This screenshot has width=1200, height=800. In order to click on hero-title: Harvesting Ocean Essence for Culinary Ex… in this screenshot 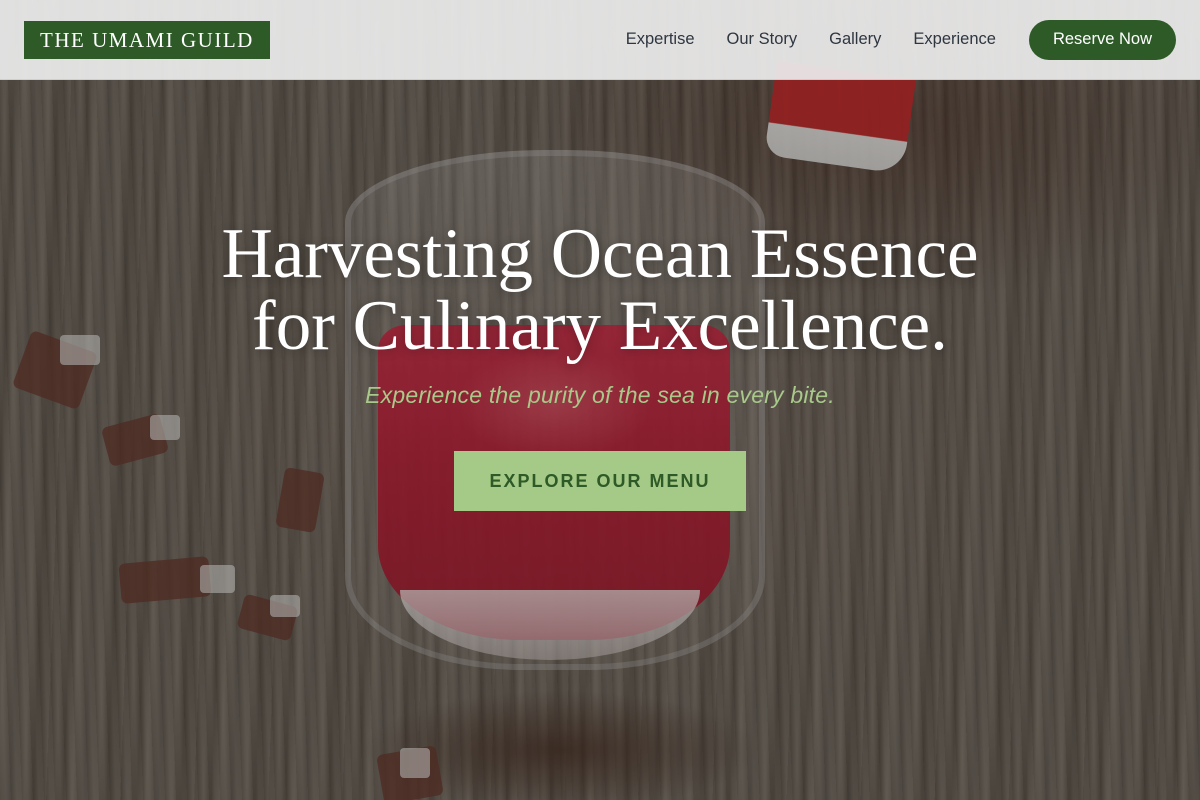, I will do `click(600, 290)`.